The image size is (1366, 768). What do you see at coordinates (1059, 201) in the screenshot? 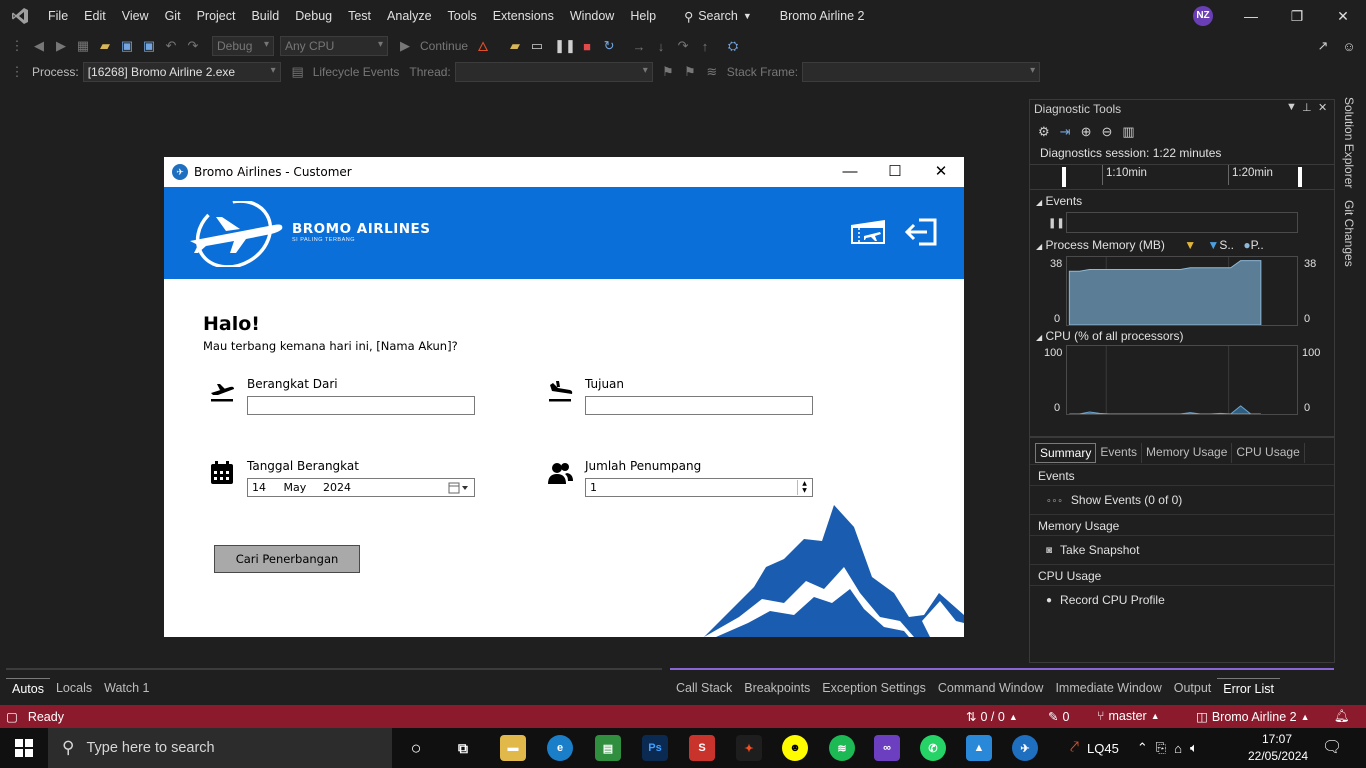
I see `events-section-header: ◢ Events` at bounding box center [1059, 201].